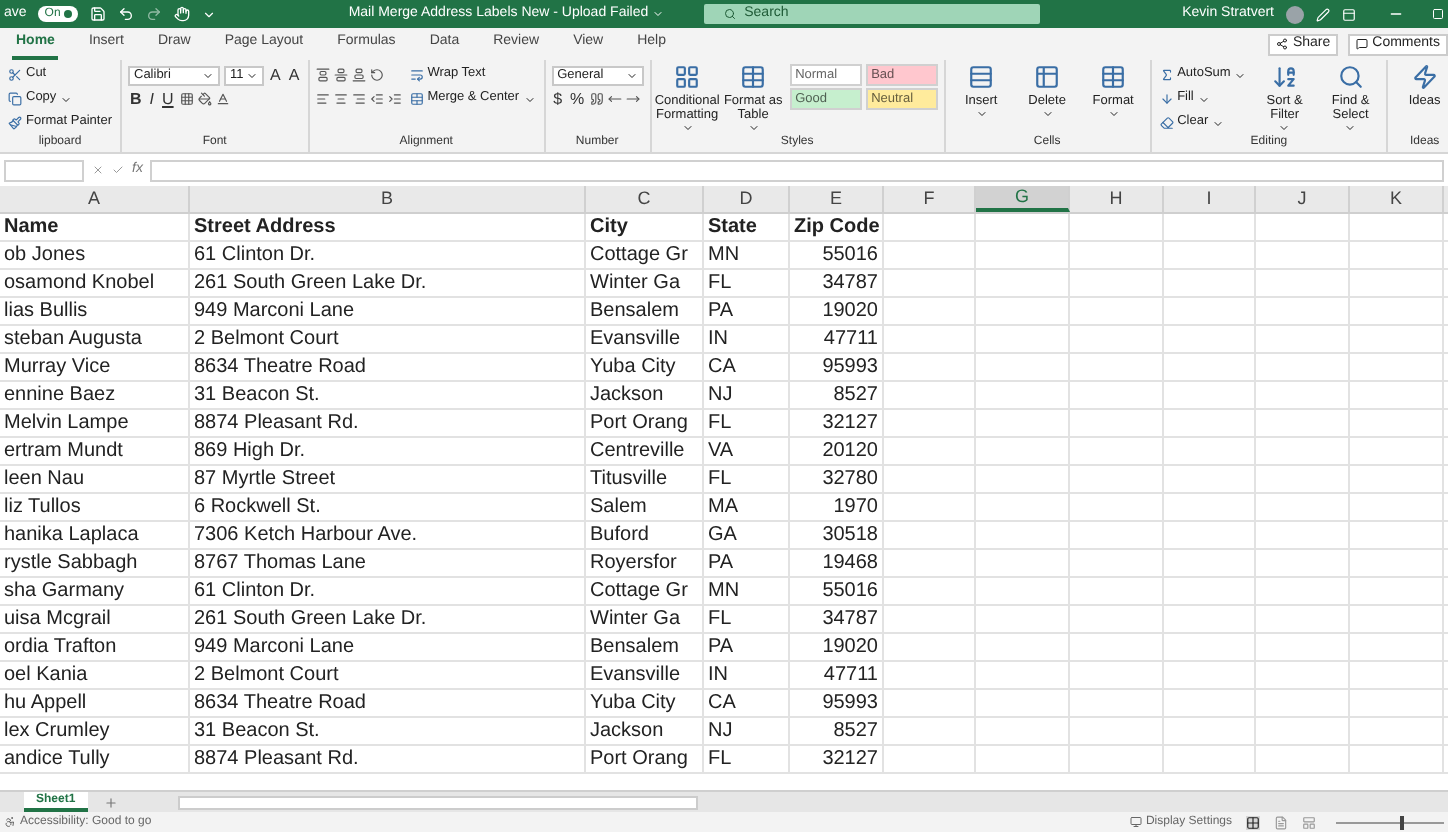  Describe the element at coordinates (633, 99) in the screenshot. I see `right-arrow-icon` at that location.